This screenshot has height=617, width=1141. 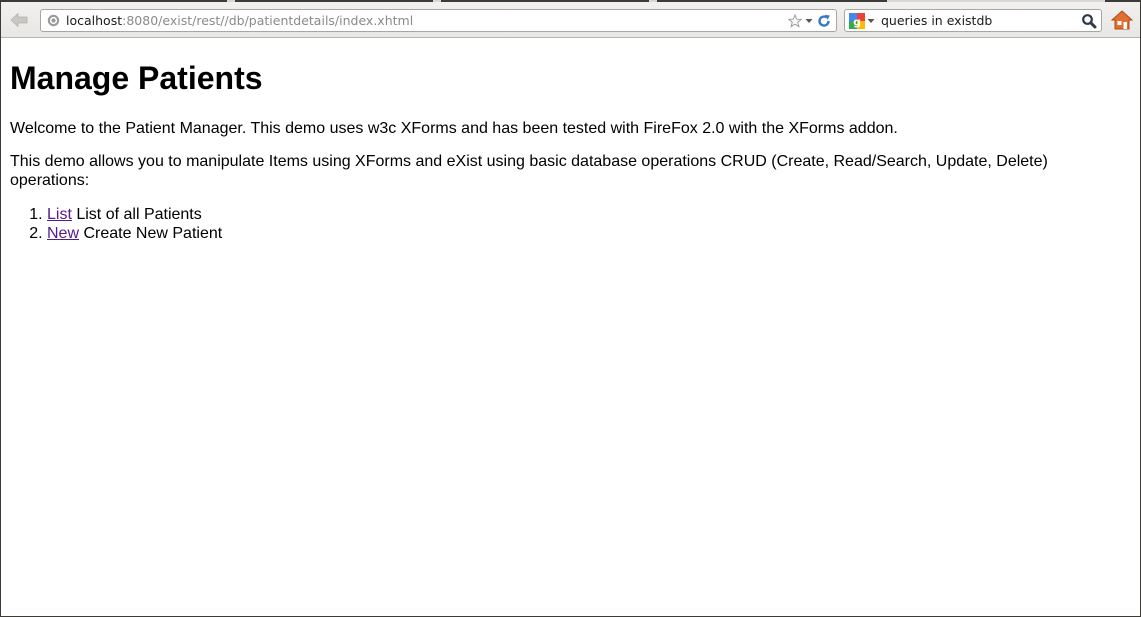 I want to click on back-arrow-icon, so click(x=19, y=20).